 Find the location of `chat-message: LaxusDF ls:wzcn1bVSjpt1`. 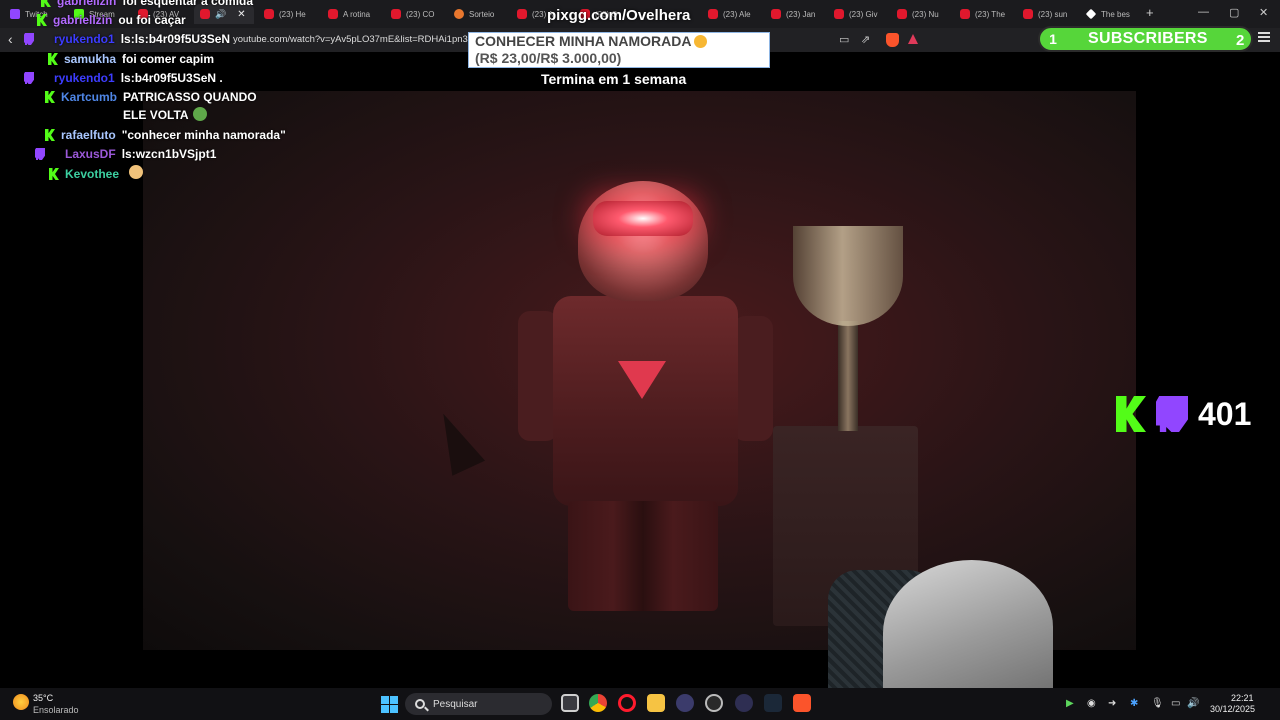

chat-message: LaxusDF ls:wzcn1bVSjpt1 is located at coordinates (125, 154).